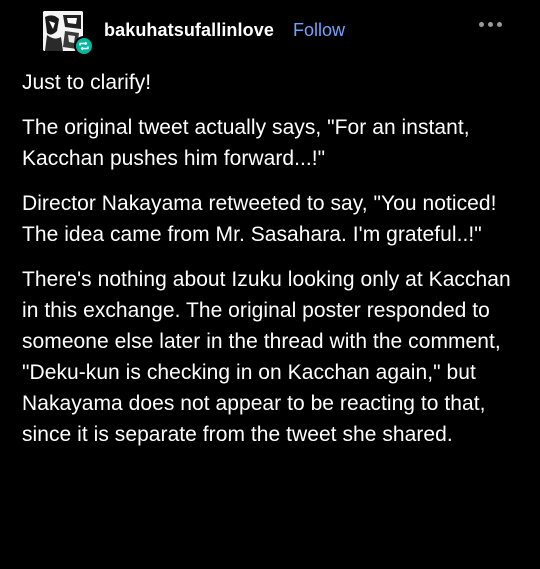 This screenshot has width=540, height=569. Describe the element at coordinates (189, 30) in the screenshot. I see `username: bakuhatsufallinlove` at that location.